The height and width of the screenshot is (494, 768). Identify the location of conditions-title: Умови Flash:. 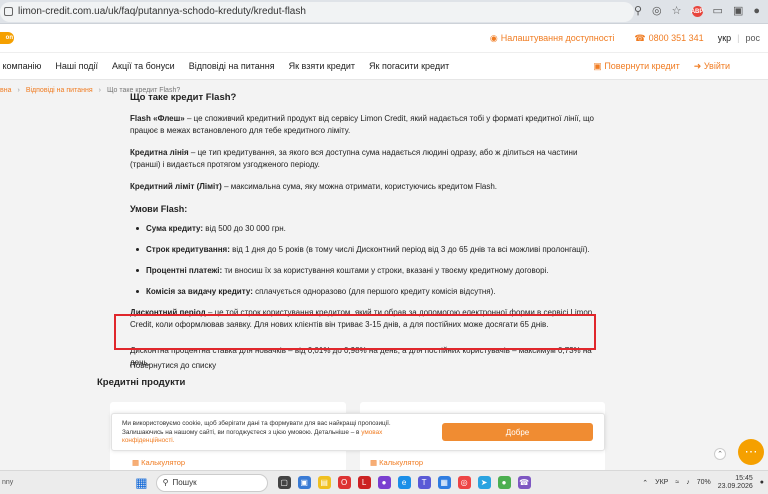
(159, 209).